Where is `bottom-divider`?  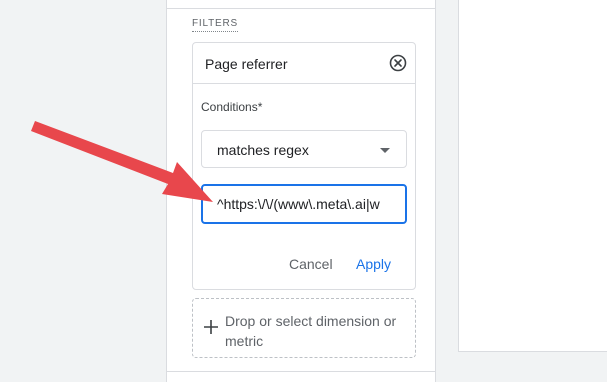 bottom-divider is located at coordinates (301, 371).